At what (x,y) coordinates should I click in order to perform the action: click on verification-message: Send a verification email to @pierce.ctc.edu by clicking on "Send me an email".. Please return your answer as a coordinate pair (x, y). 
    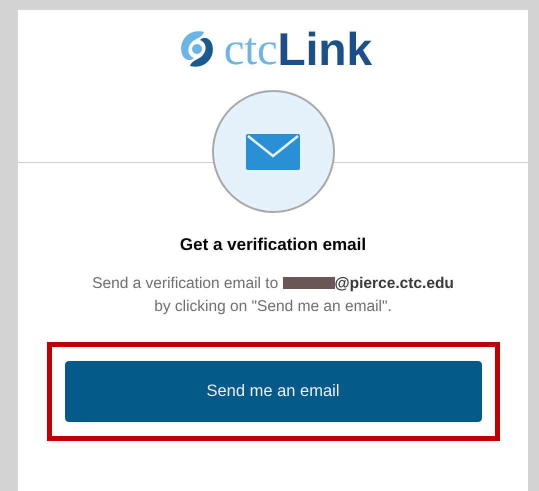
    Looking at the image, I should click on (273, 295).